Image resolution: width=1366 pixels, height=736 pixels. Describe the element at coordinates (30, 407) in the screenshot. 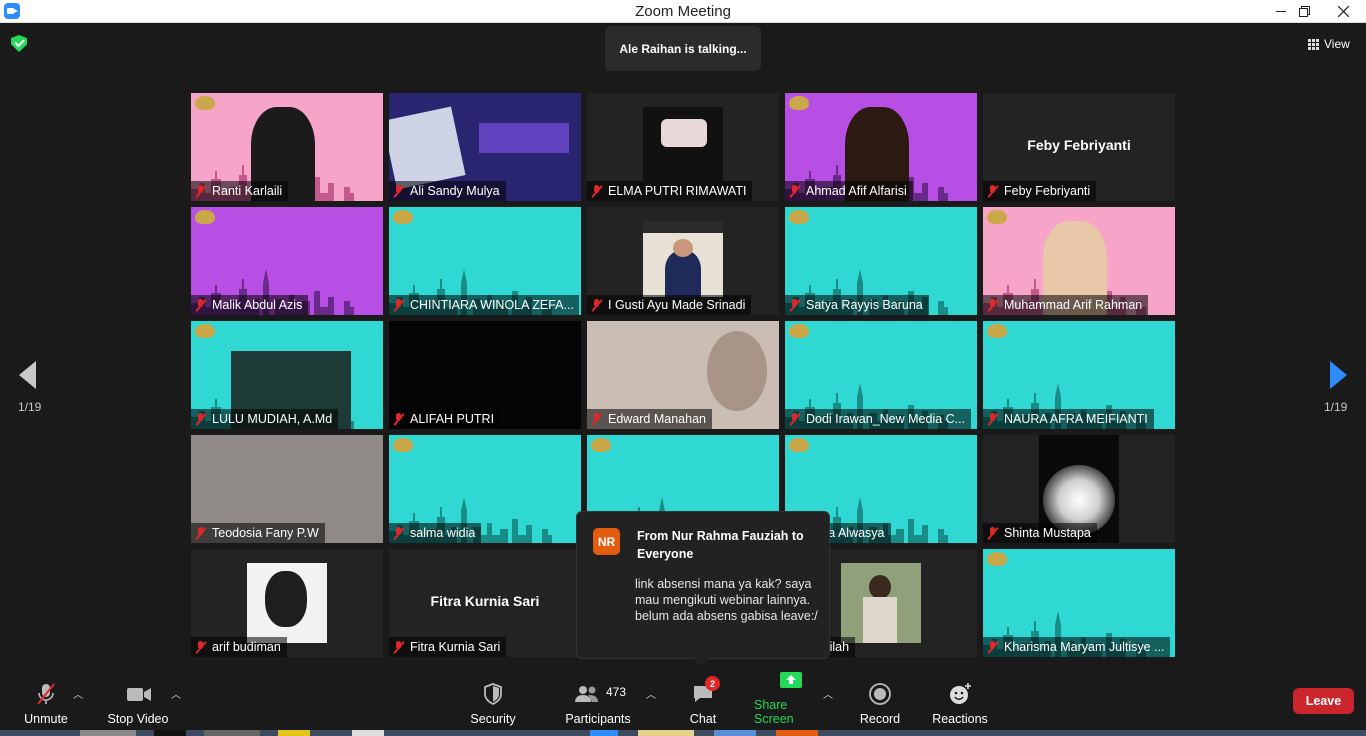

I see `page-indicator-left: 1/19` at that location.